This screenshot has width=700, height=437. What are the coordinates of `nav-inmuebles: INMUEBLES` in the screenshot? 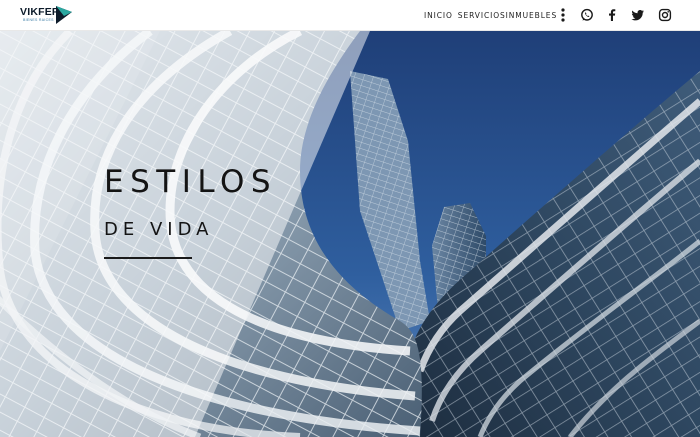 It's located at (531, 15).